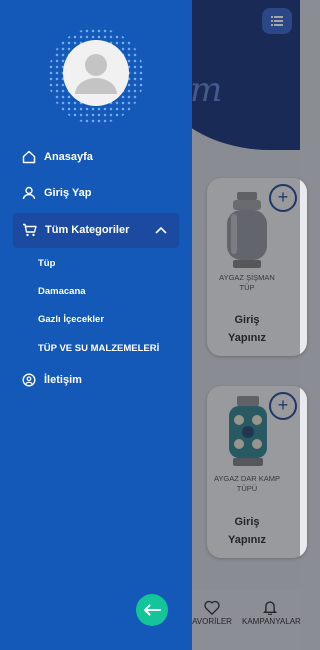 Image resolution: width=320 pixels, height=650 pixels. I want to click on user-icon, so click(29, 193).